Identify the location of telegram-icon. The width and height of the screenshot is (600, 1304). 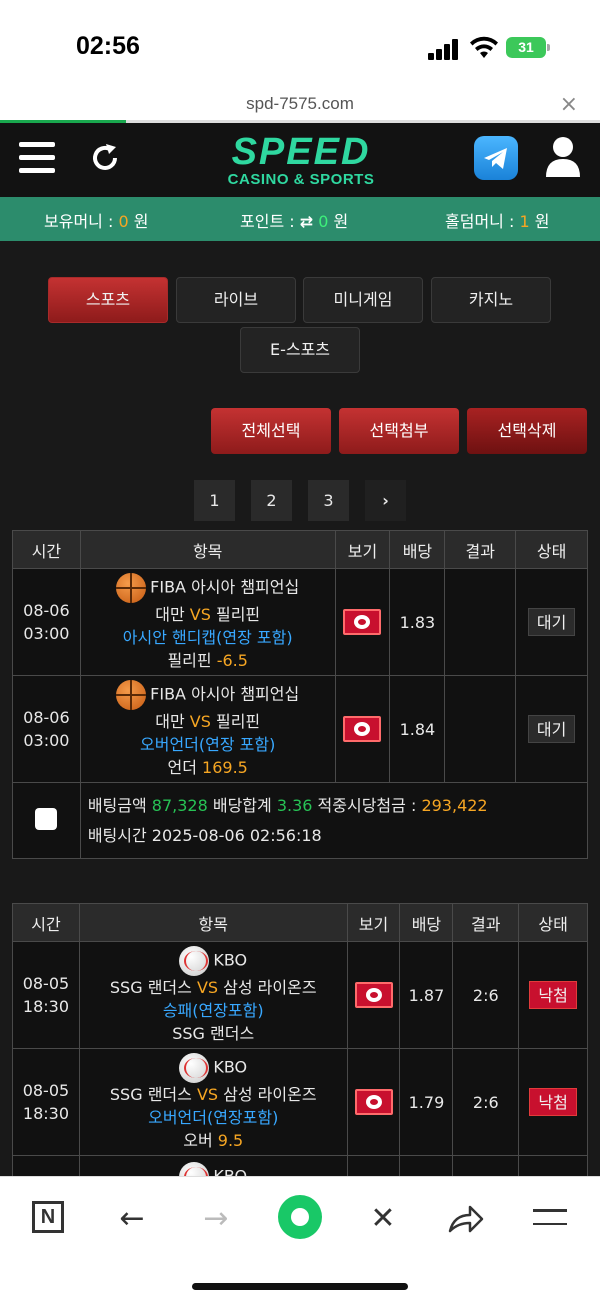
(496, 158).